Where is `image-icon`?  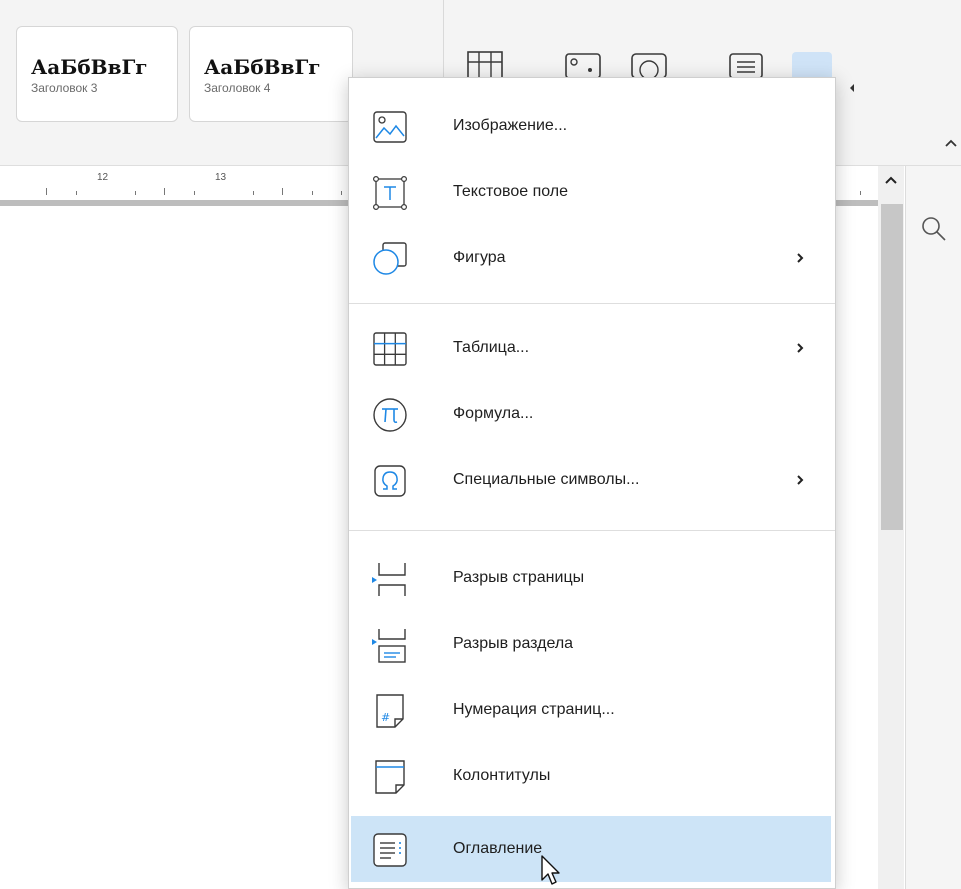
image-icon is located at coordinates (390, 127).